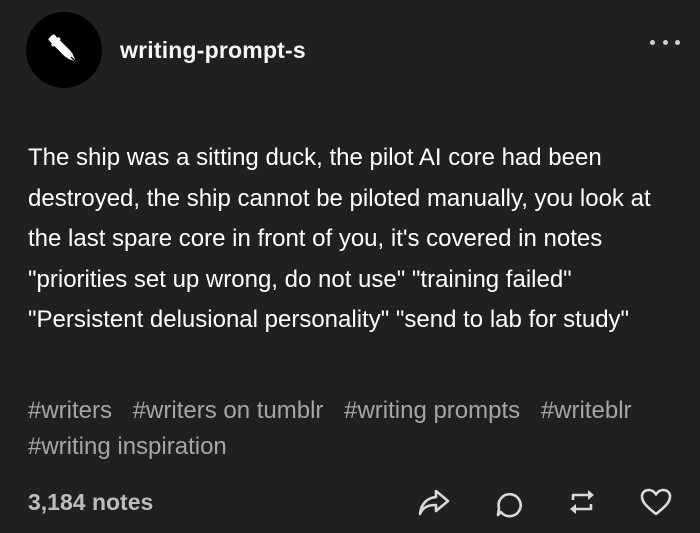  I want to click on blog-name: writing-prompt-s, so click(213, 50).